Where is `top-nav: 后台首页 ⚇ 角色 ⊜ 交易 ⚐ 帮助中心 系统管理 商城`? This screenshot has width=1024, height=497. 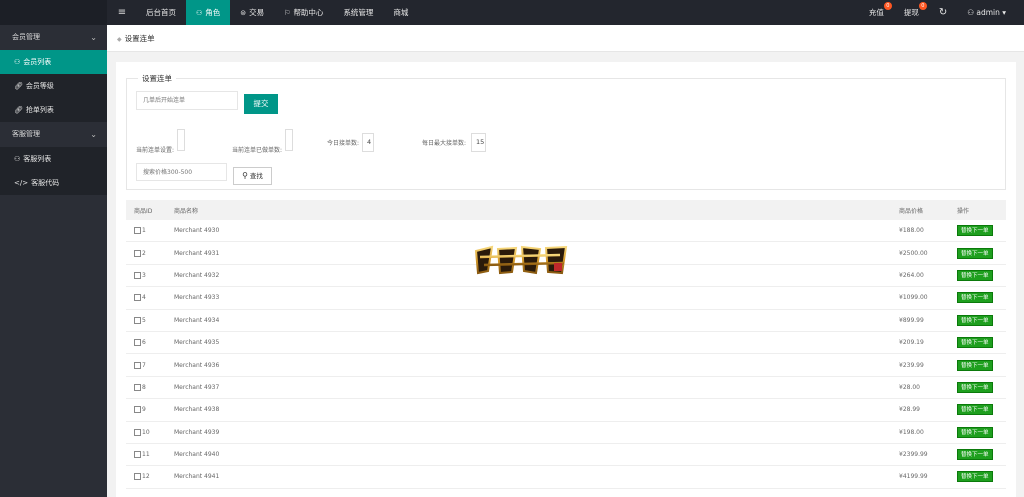 top-nav: 后台首页 ⚇ 角色 ⊜ 交易 ⚐ 帮助中心 系统管理 商城 is located at coordinates (277, 12).